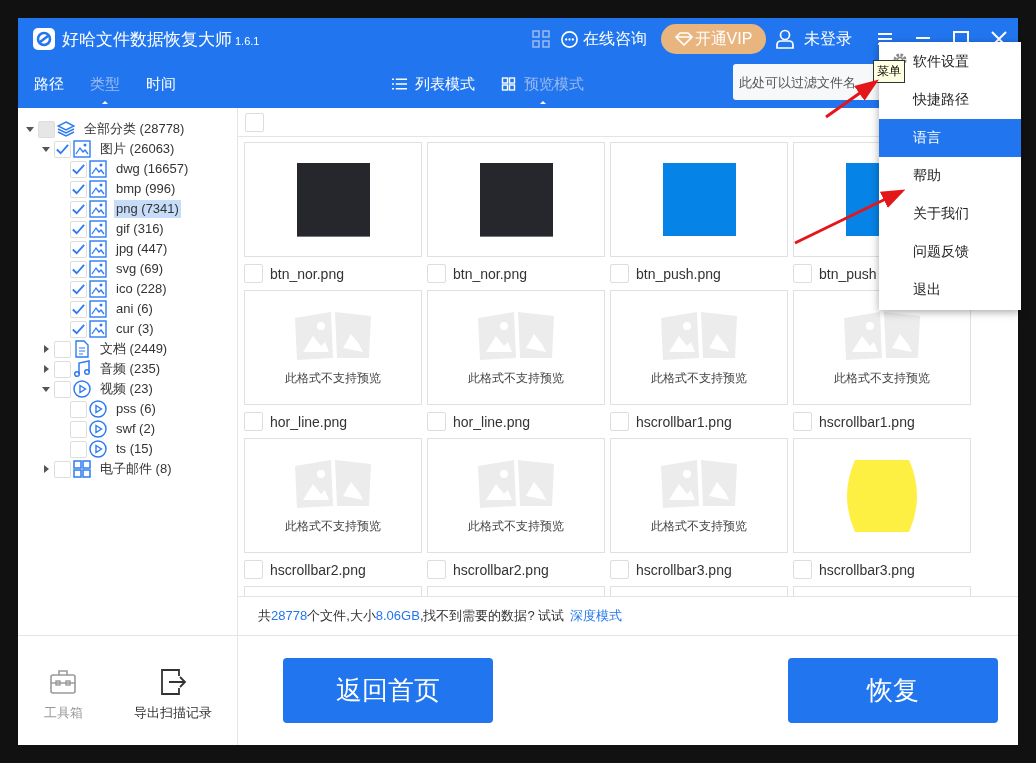  What do you see at coordinates (411, 616) in the screenshot?
I see `summary-text: 共28778个文件,大小8.06GB,找不到需要的数据? 试试` at bounding box center [411, 616].